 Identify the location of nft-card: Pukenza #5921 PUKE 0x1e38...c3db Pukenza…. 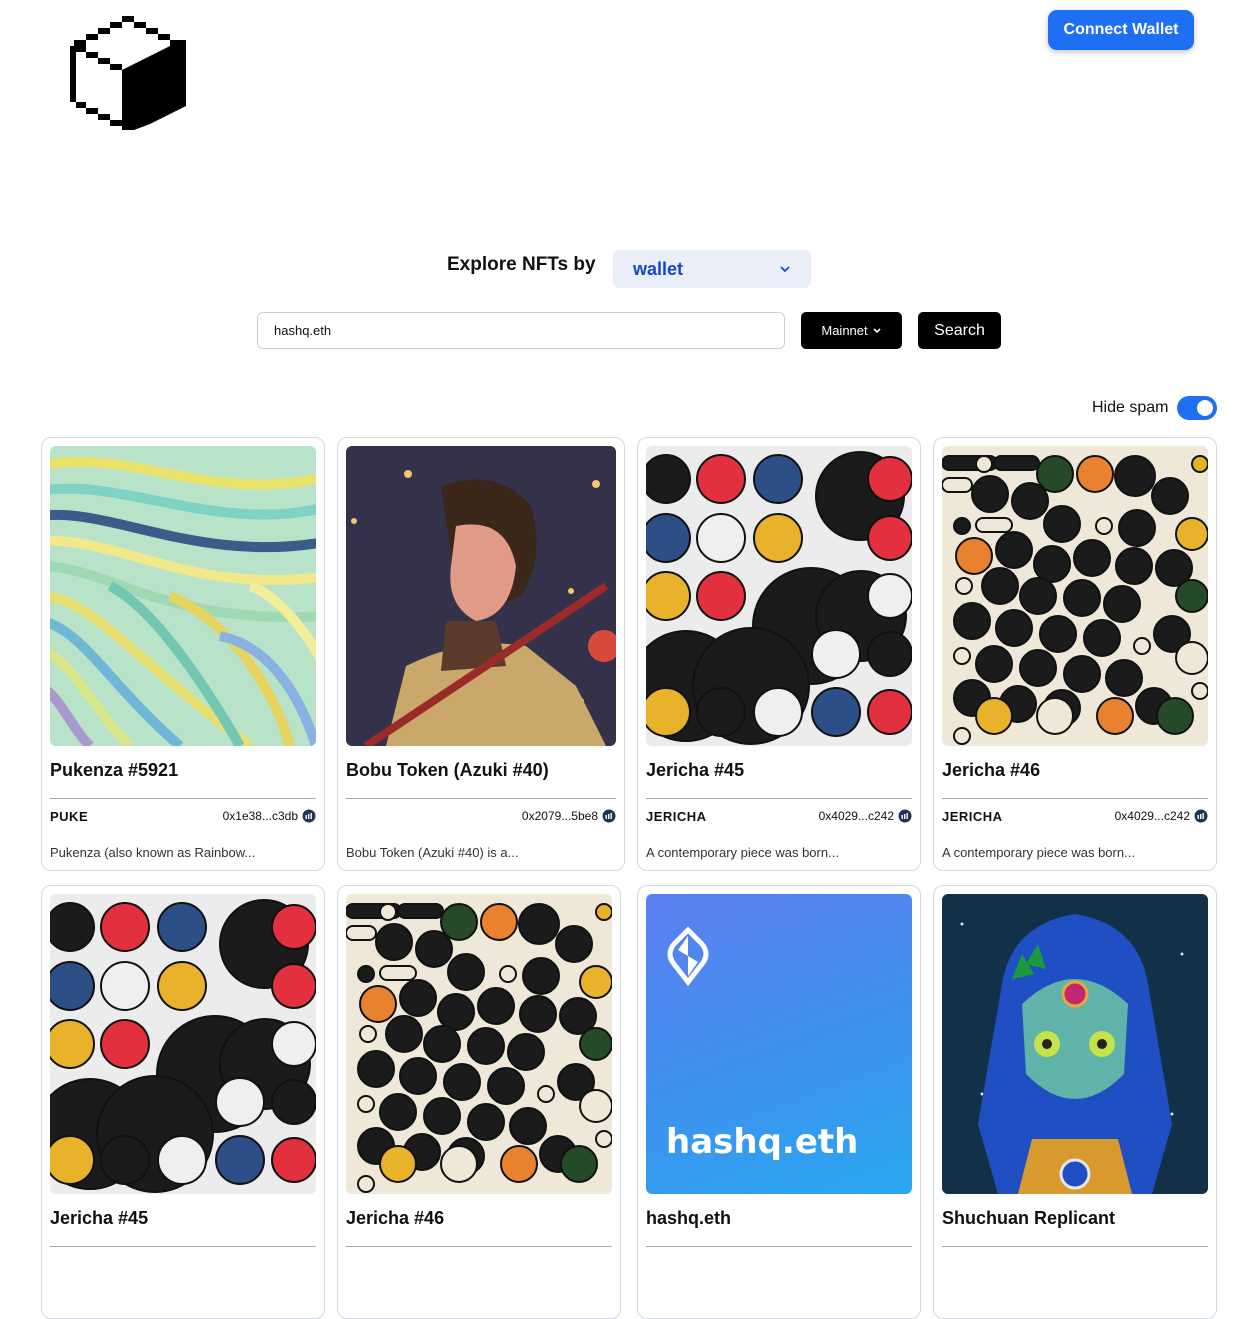
(183, 654).